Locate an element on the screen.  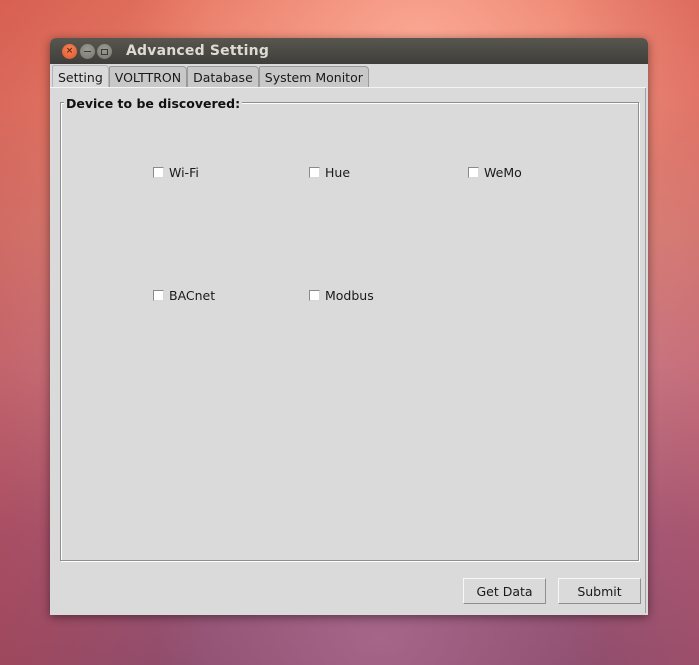
get-data-button: Get Data is located at coordinates (504, 591).